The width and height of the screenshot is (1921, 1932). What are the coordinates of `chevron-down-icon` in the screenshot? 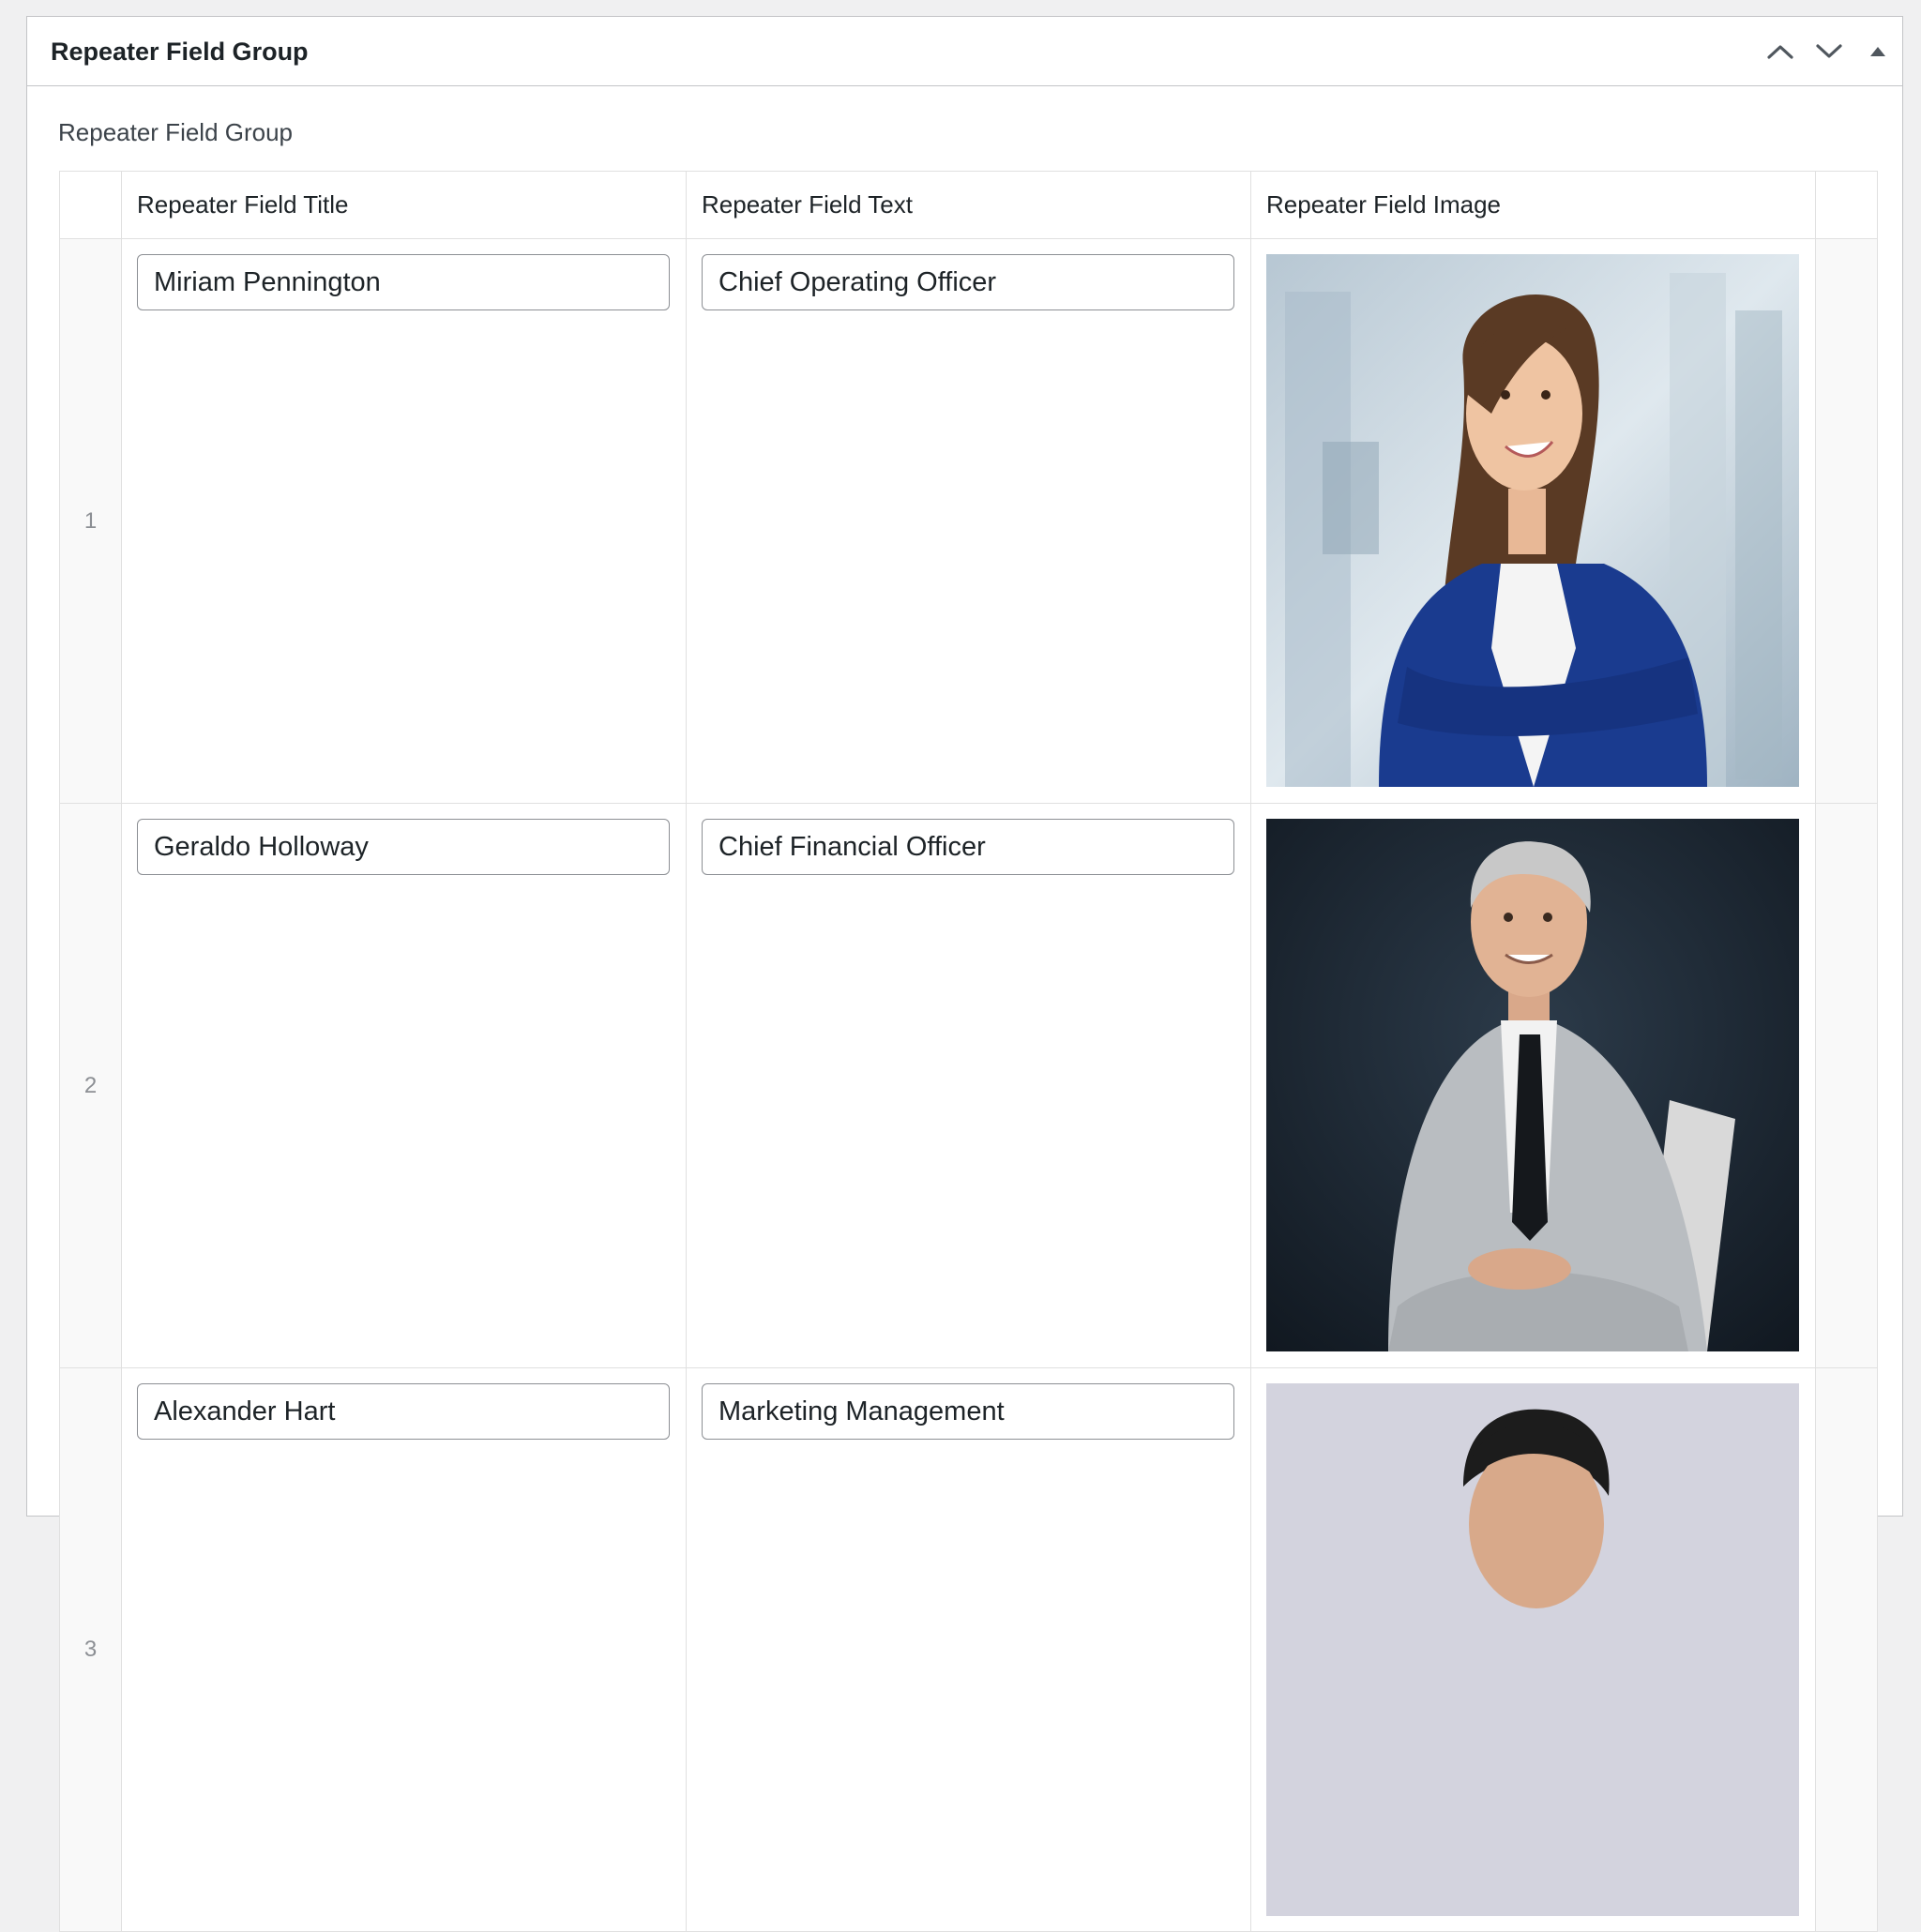 It's located at (1829, 51).